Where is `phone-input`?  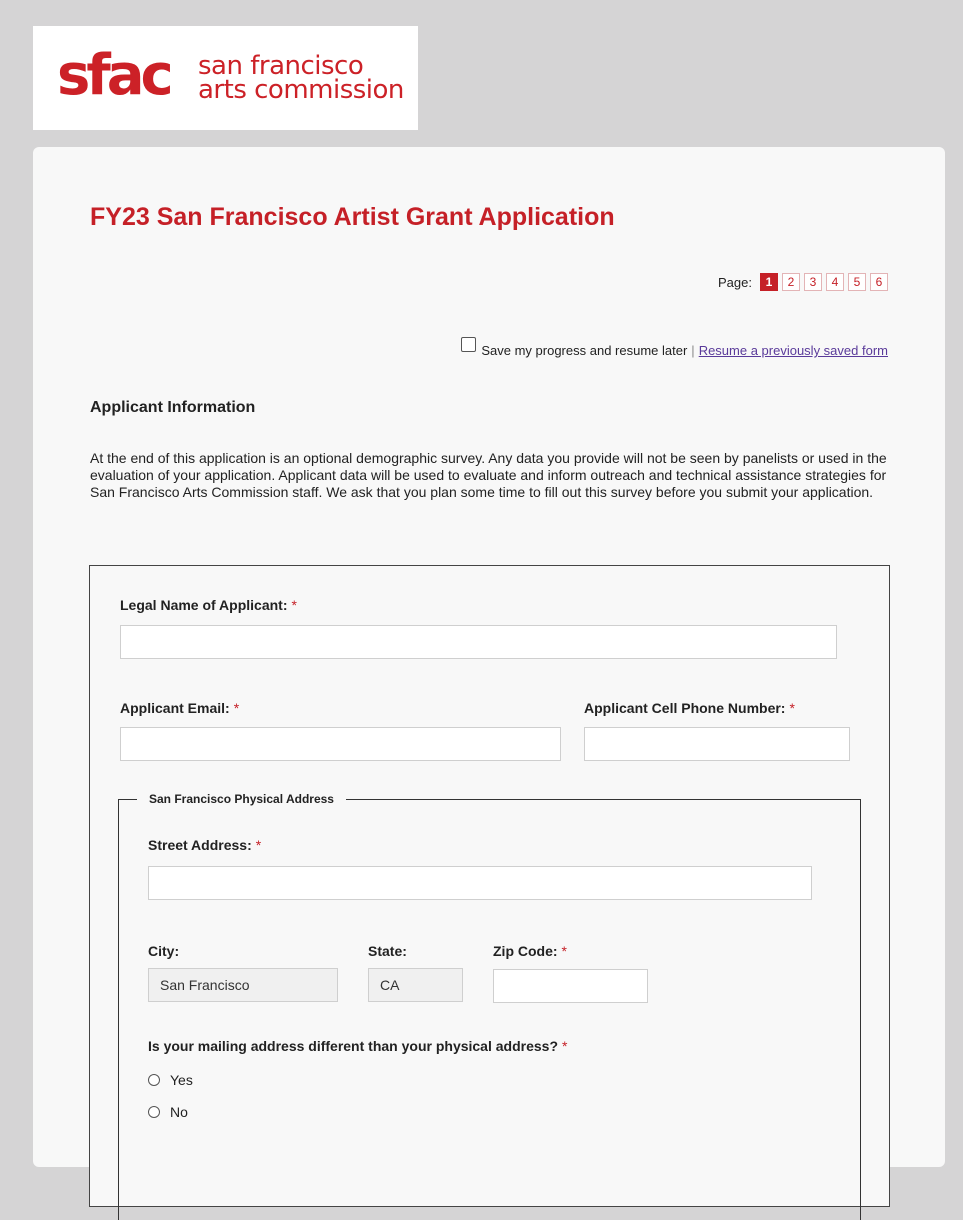
phone-input is located at coordinates (717, 744).